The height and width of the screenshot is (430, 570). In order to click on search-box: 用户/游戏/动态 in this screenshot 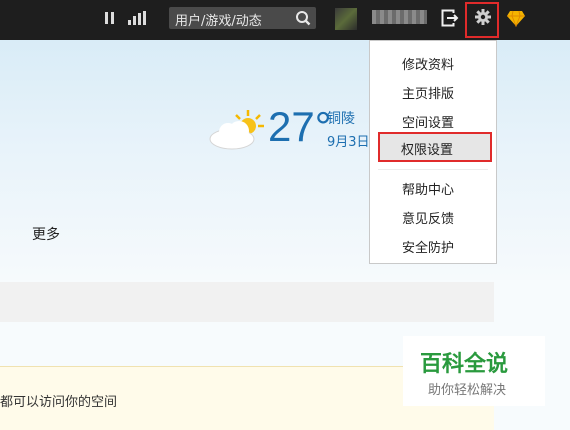, I will do `click(242, 18)`.